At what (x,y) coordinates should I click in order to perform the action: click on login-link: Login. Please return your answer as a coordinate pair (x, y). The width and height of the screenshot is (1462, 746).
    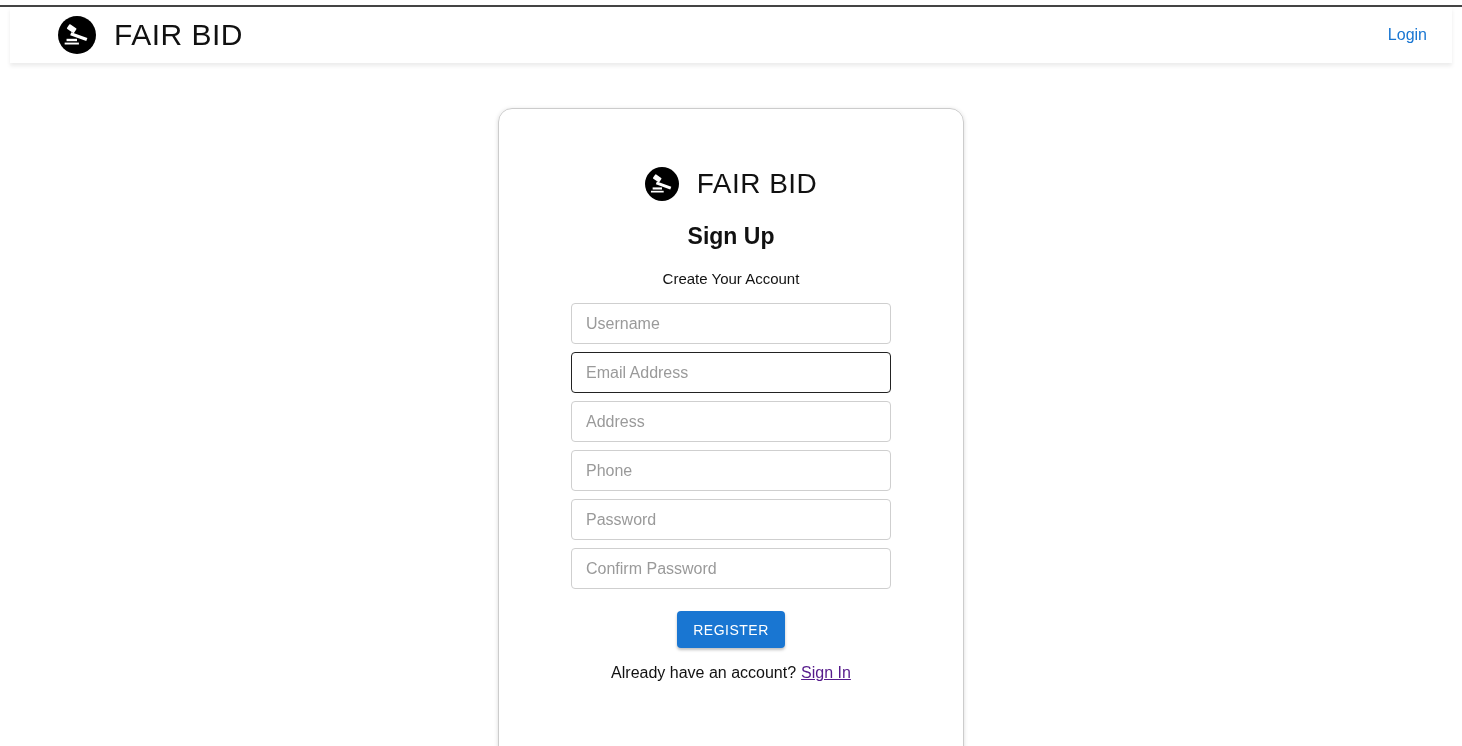
    Looking at the image, I should click on (1407, 35).